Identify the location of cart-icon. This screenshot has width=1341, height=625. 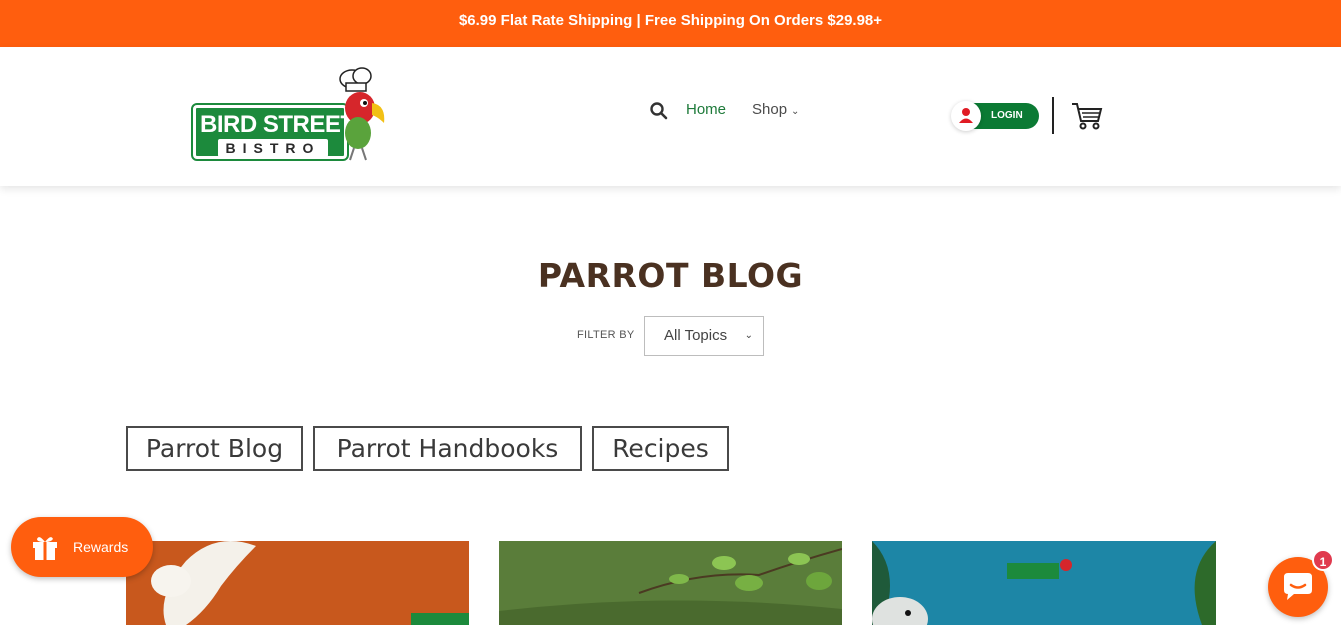
(1087, 116).